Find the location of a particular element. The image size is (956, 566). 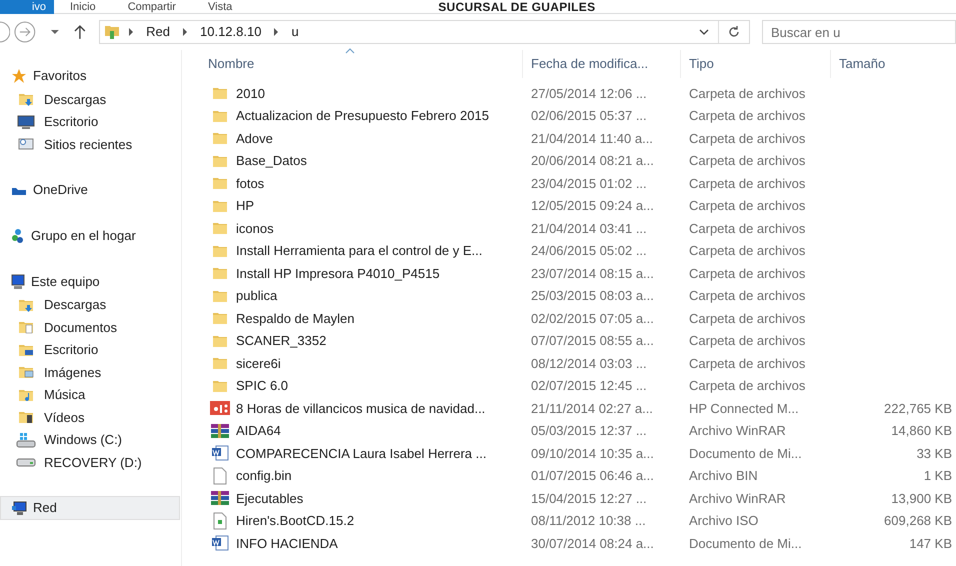

file-row: fotos 23/04/2015 01:02 ... Carpeta de archivos is located at coordinates (569, 183).